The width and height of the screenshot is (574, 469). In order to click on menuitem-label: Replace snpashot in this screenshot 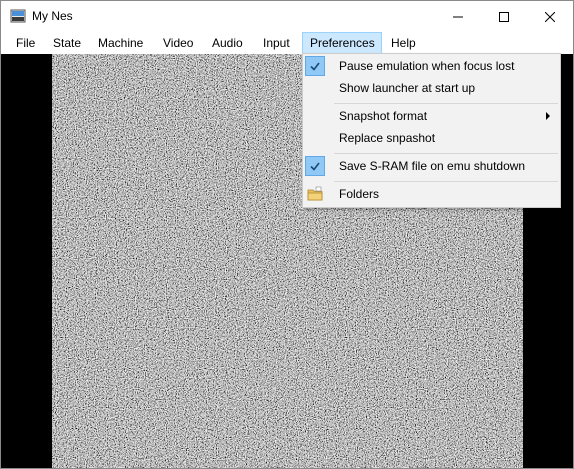, I will do `click(387, 138)`.